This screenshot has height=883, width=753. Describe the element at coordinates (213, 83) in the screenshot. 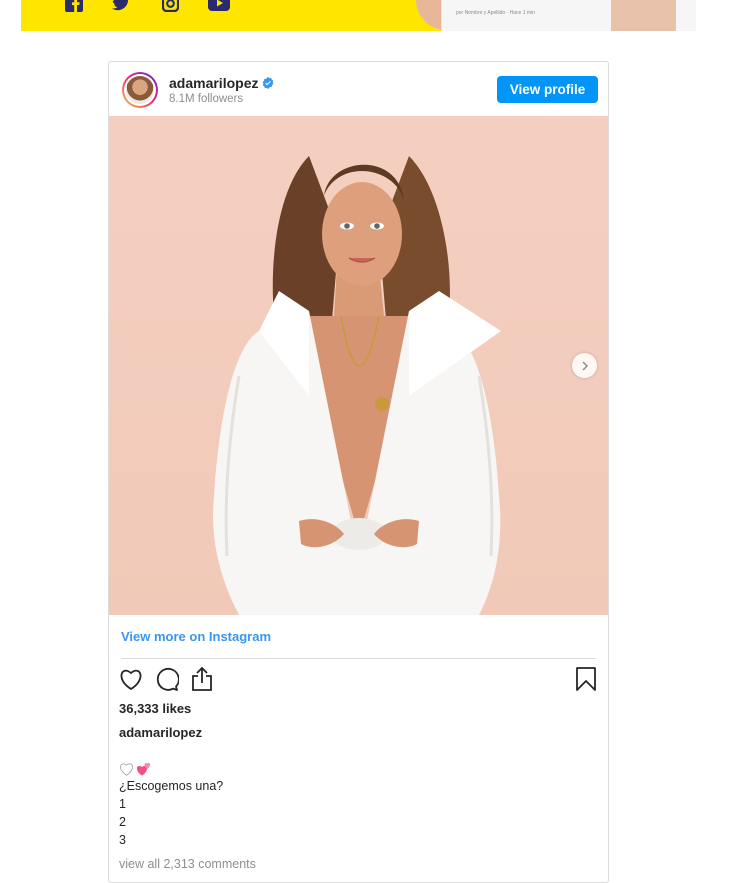

I see `username: adamarilopez` at that location.